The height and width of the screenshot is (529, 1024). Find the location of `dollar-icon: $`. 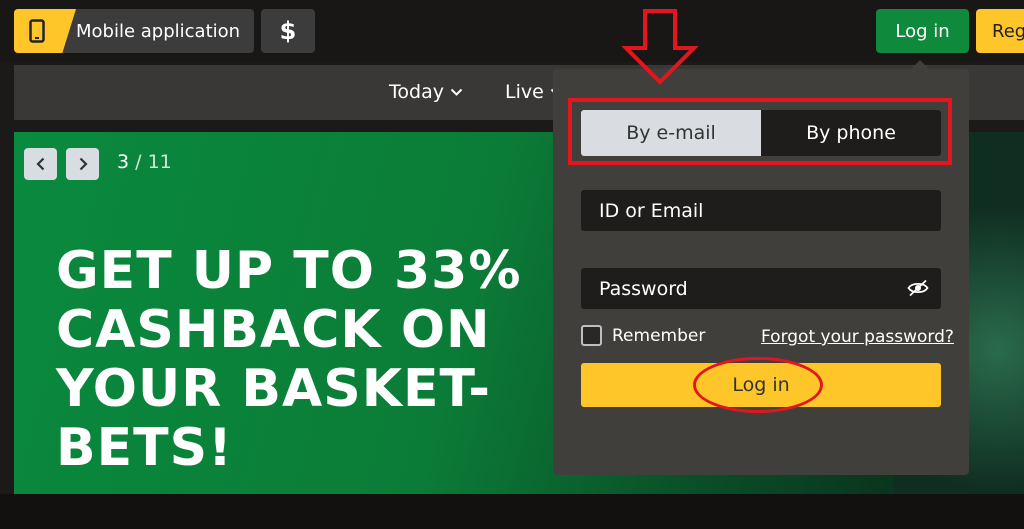

dollar-icon: $ is located at coordinates (288, 31).